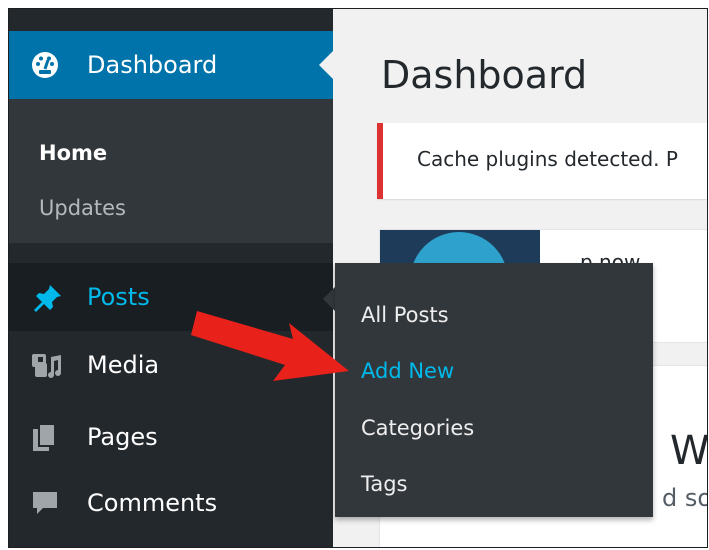 Image resolution: width=709 pixels, height=550 pixels. Describe the element at coordinates (171, 20) in the screenshot. I see `sidebar-top` at that location.